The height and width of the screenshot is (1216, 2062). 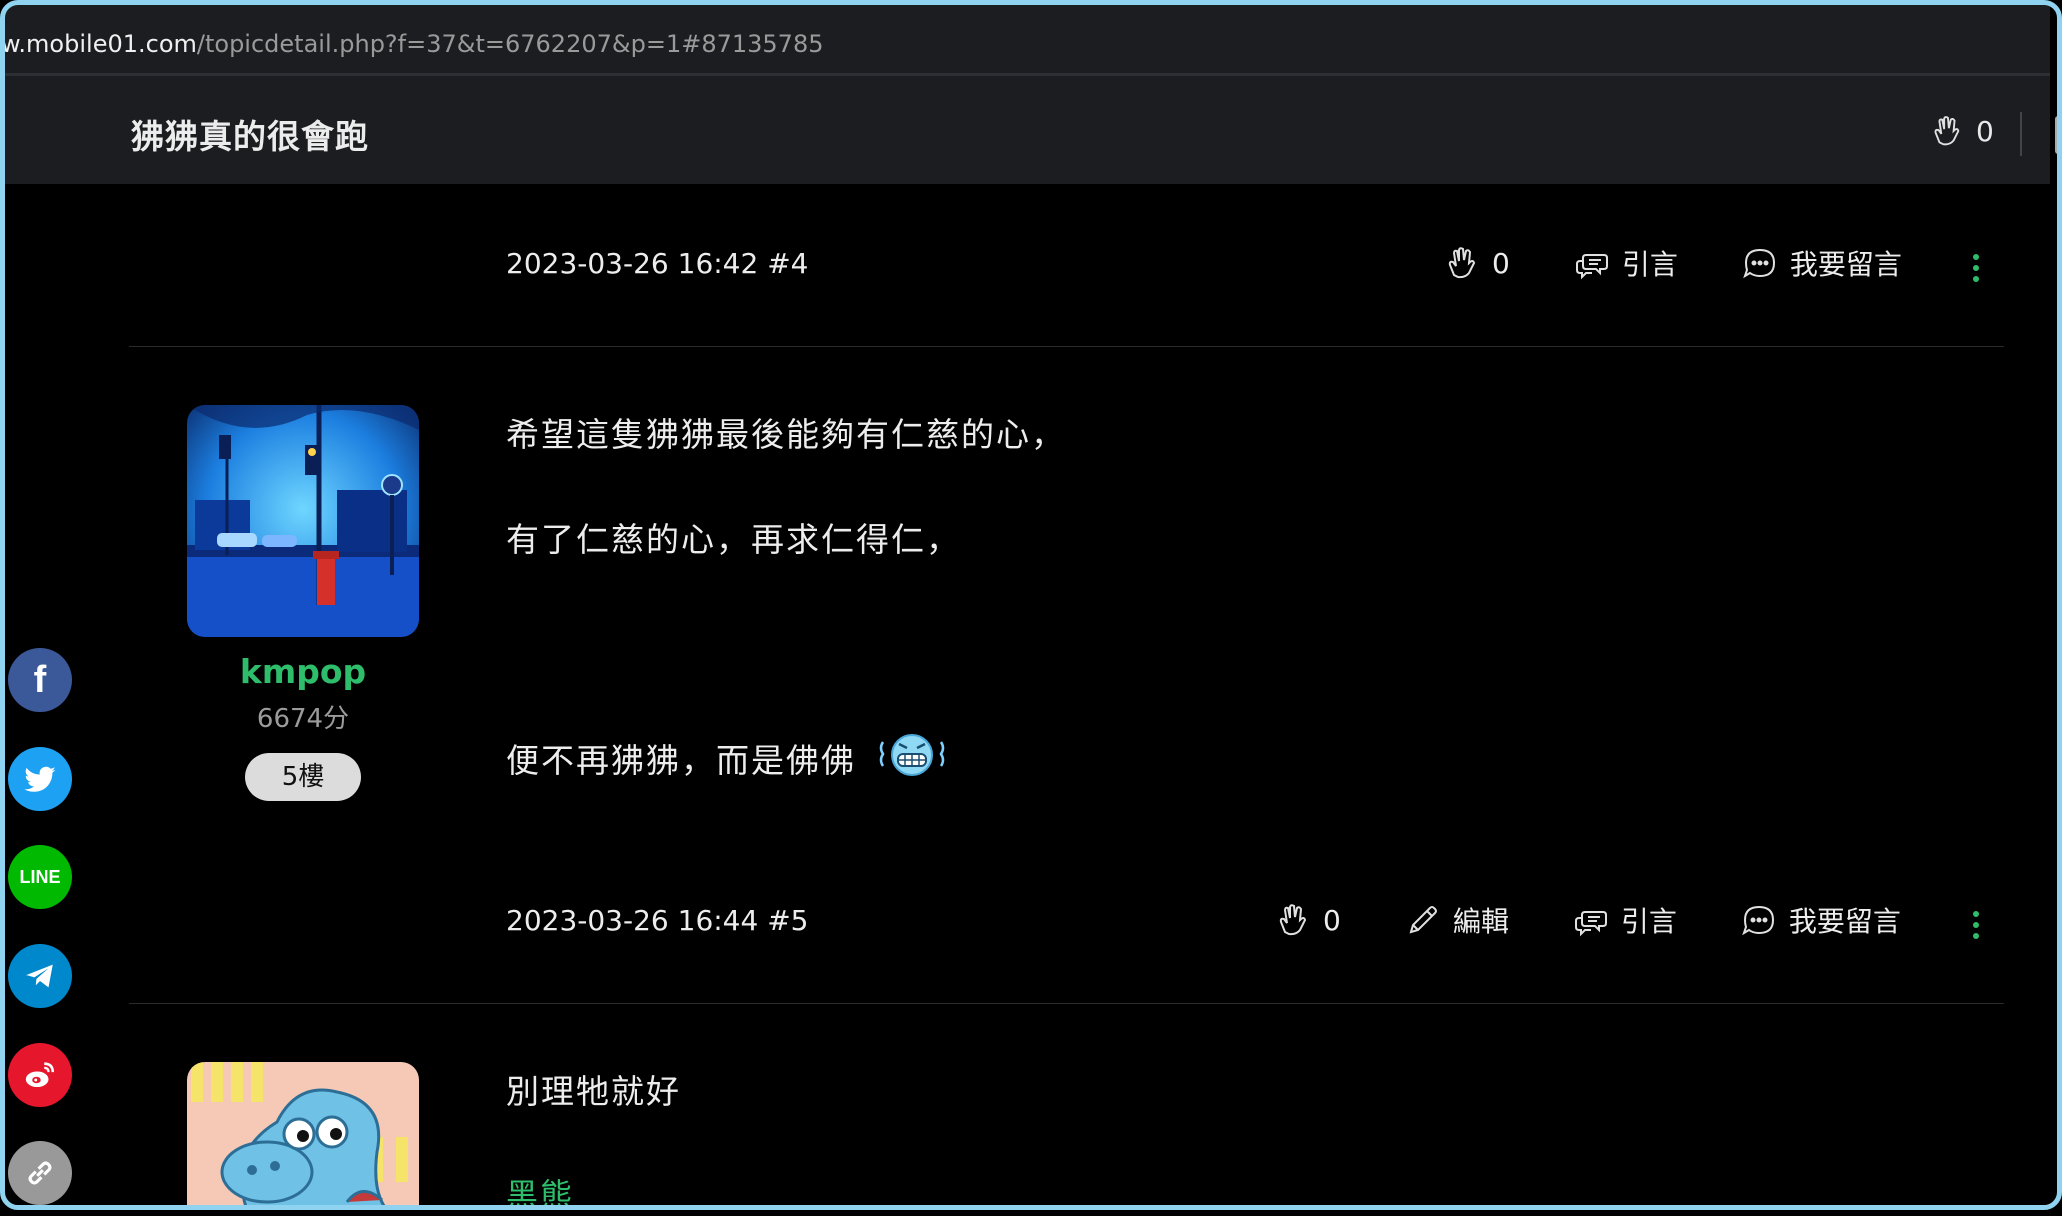 What do you see at coordinates (593, 1091) in the screenshot?
I see `post-body: 別理牠就好` at bounding box center [593, 1091].